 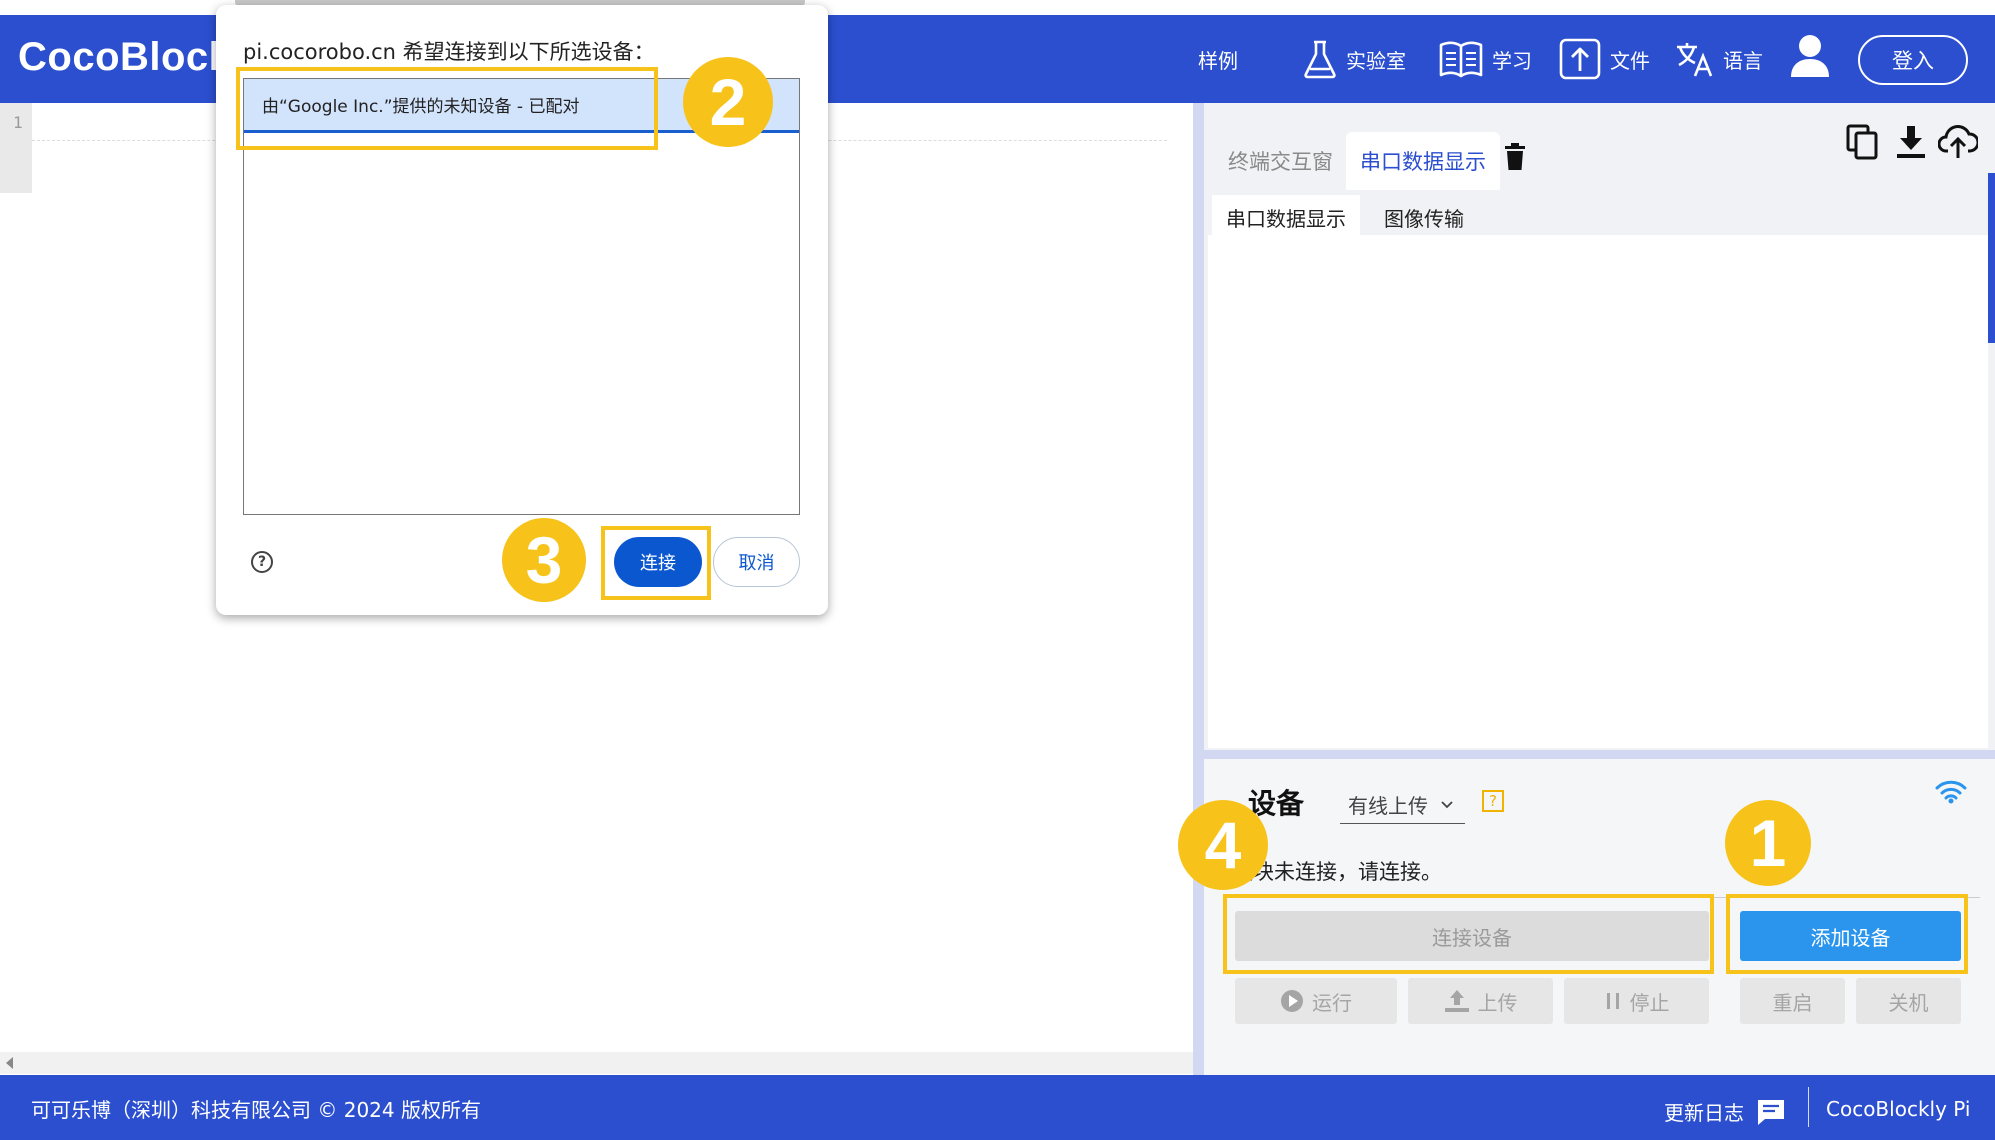 I want to click on restart-button: 重启, so click(x=1792, y=1001).